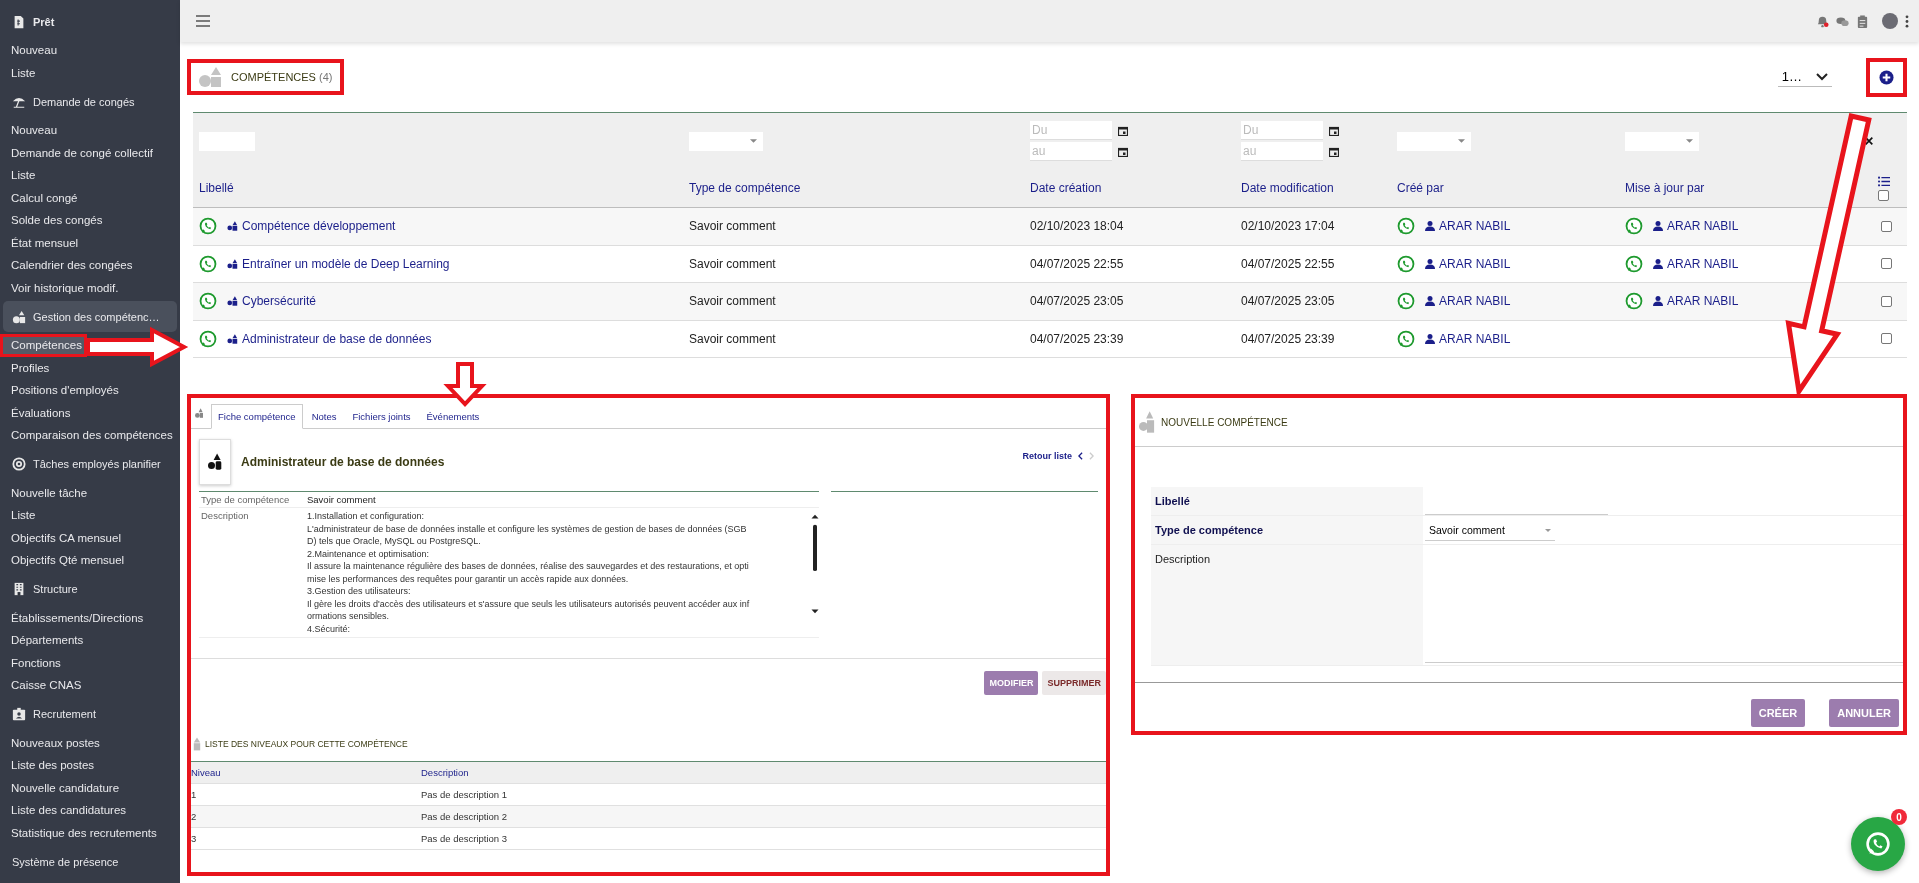 The width and height of the screenshot is (1919, 883). Describe the element at coordinates (90, 435) in the screenshot. I see `sidebar-item: Comparaison des compétences` at that location.